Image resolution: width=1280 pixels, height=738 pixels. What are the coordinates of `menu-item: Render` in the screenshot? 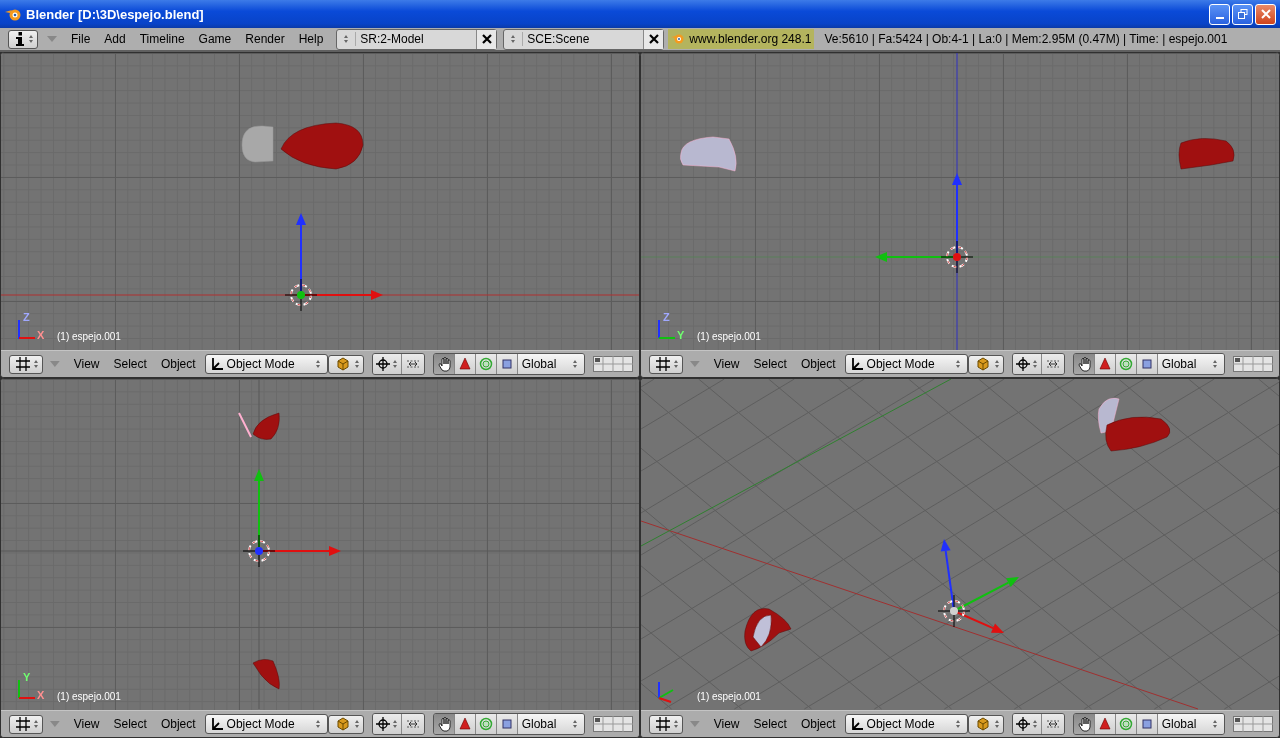 It's located at (265, 39).